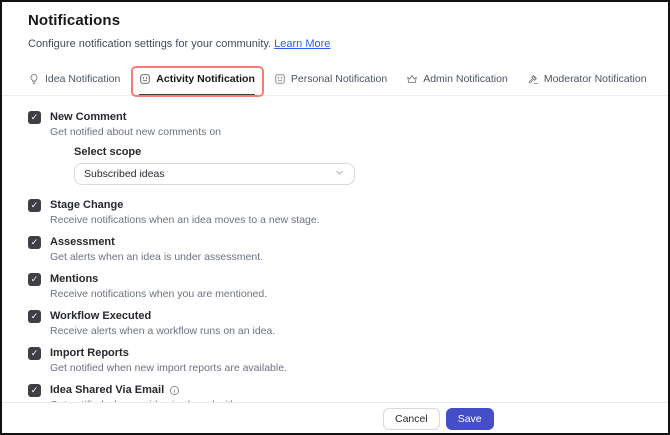 The width and height of the screenshot is (670, 435). I want to click on tab-label: Idea Notification, so click(83, 79).